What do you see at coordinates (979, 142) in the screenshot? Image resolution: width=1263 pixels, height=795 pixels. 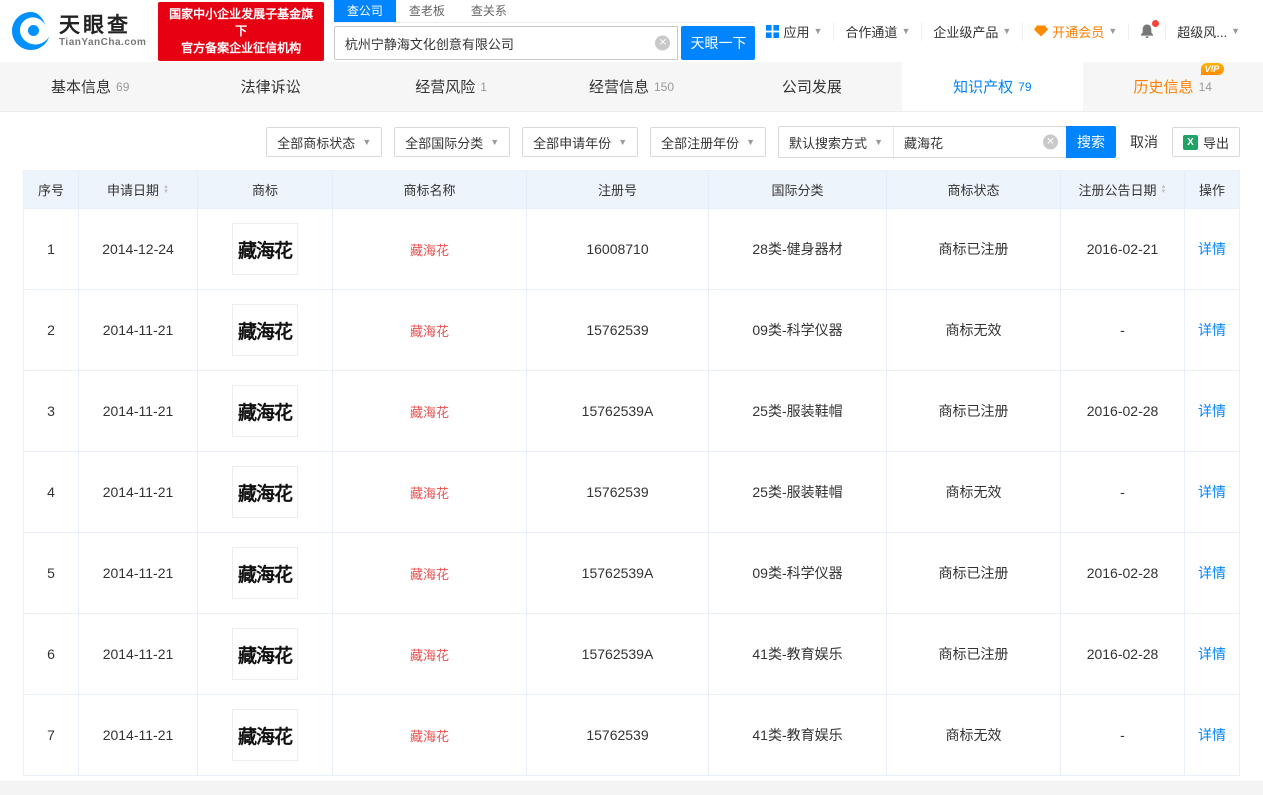 I see `keyword-input` at bounding box center [979, 142].